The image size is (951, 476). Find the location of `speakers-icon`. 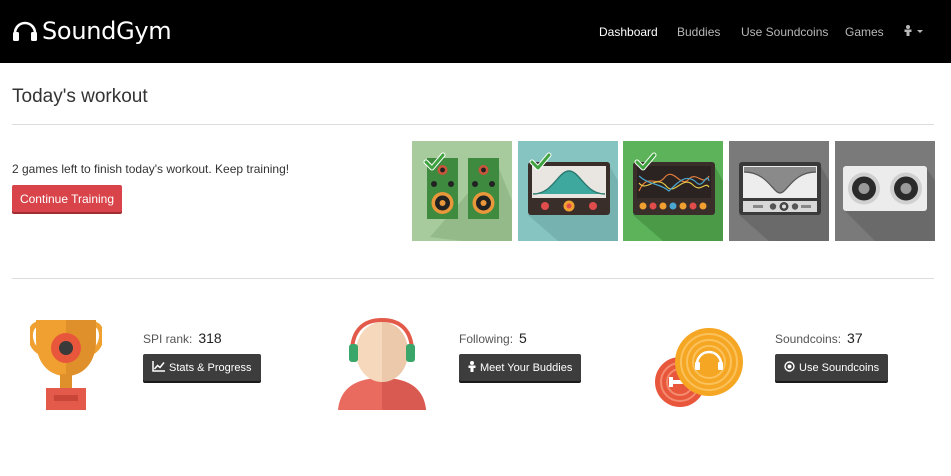

speakers-icon is located at coordinates (467, 196).